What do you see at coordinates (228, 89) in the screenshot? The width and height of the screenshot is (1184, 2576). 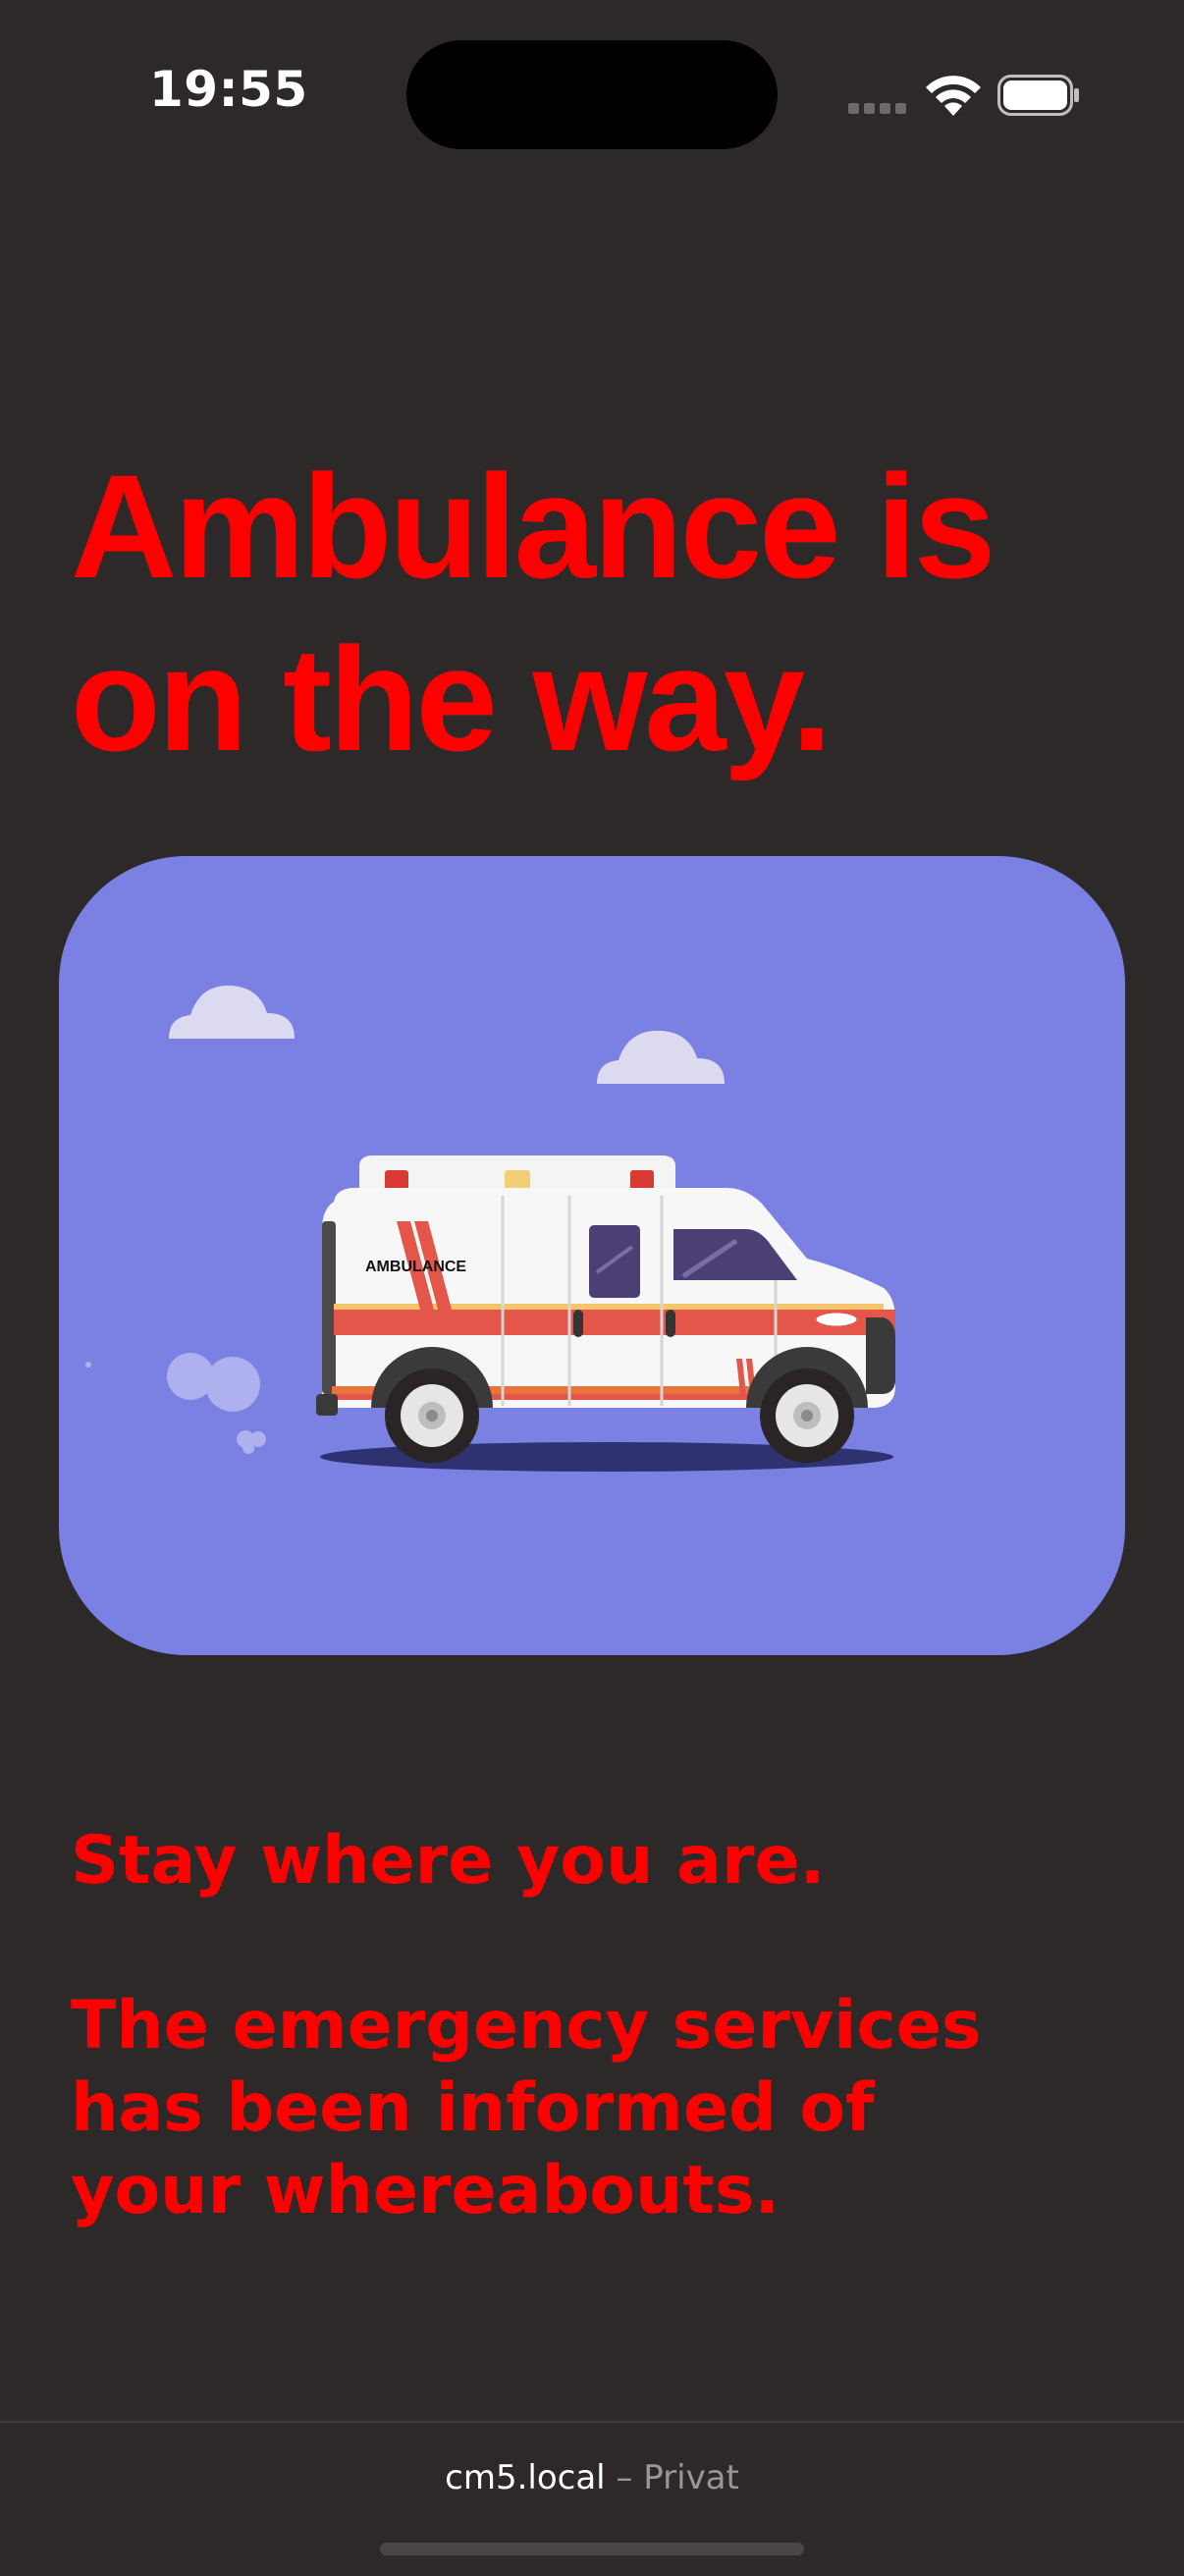 I see `status-time: 19:55` at bounding box center [228, 89].